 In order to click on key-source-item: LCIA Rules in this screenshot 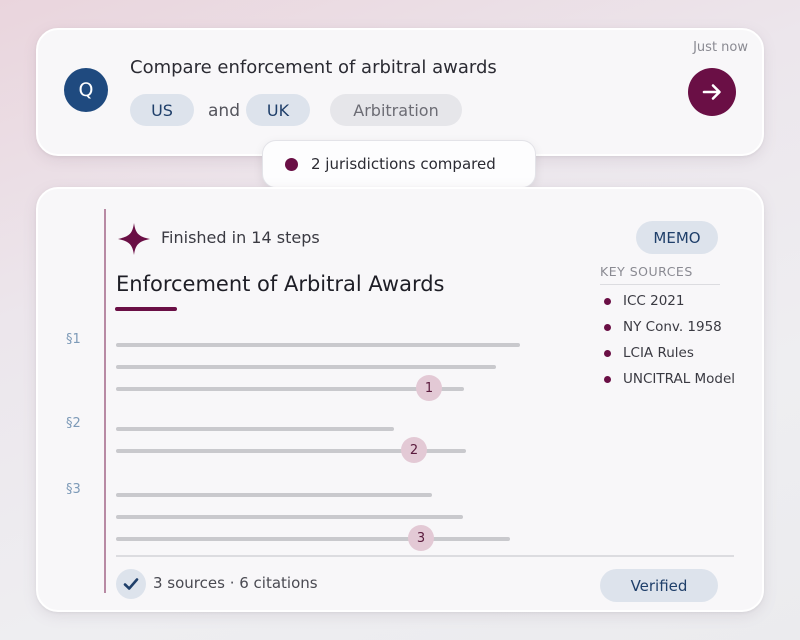, I will do `click(649, 353)`.